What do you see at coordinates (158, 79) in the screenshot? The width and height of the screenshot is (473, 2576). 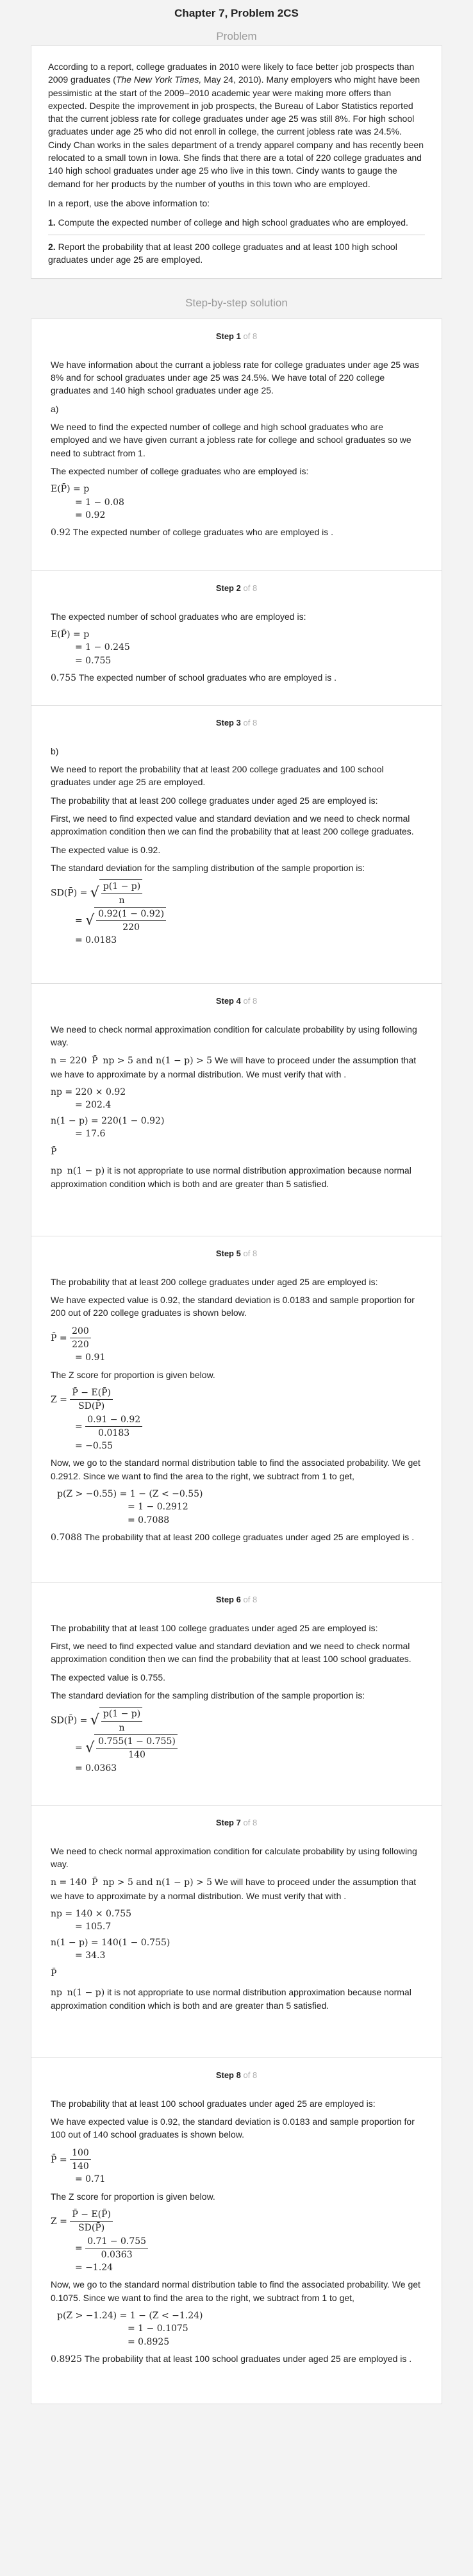 I see `problem-source: The New York Times,` at bounding box center [158, 79].